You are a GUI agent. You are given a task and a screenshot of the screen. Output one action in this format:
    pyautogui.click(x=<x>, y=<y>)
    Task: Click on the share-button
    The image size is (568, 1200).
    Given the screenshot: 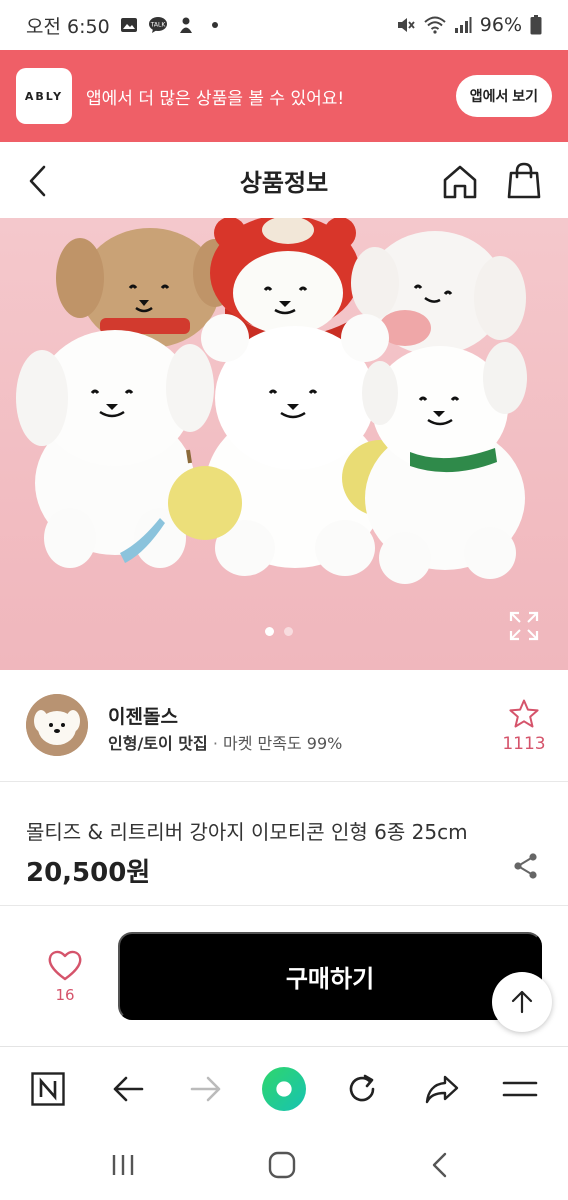 What is the action you would take?
    pyautogui.click(x=526, y=866)
    